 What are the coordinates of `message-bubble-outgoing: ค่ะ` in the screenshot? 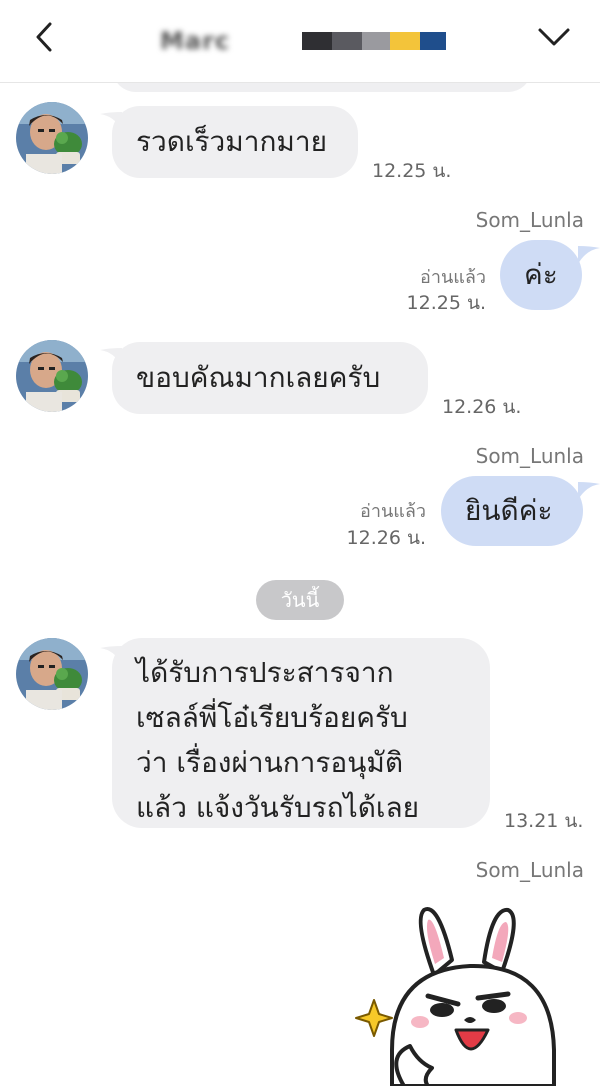 It's located at (541, 275).